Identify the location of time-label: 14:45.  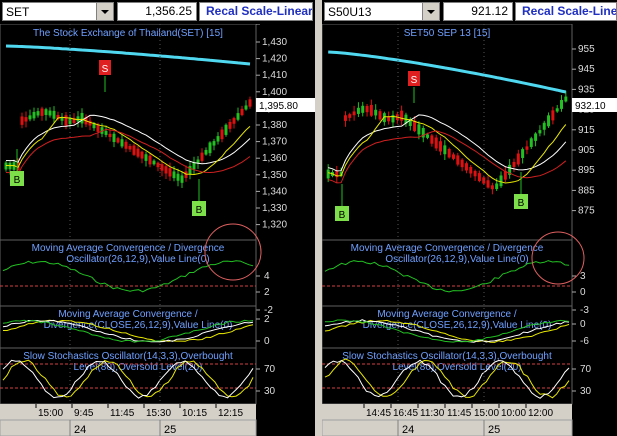
(378, 413).